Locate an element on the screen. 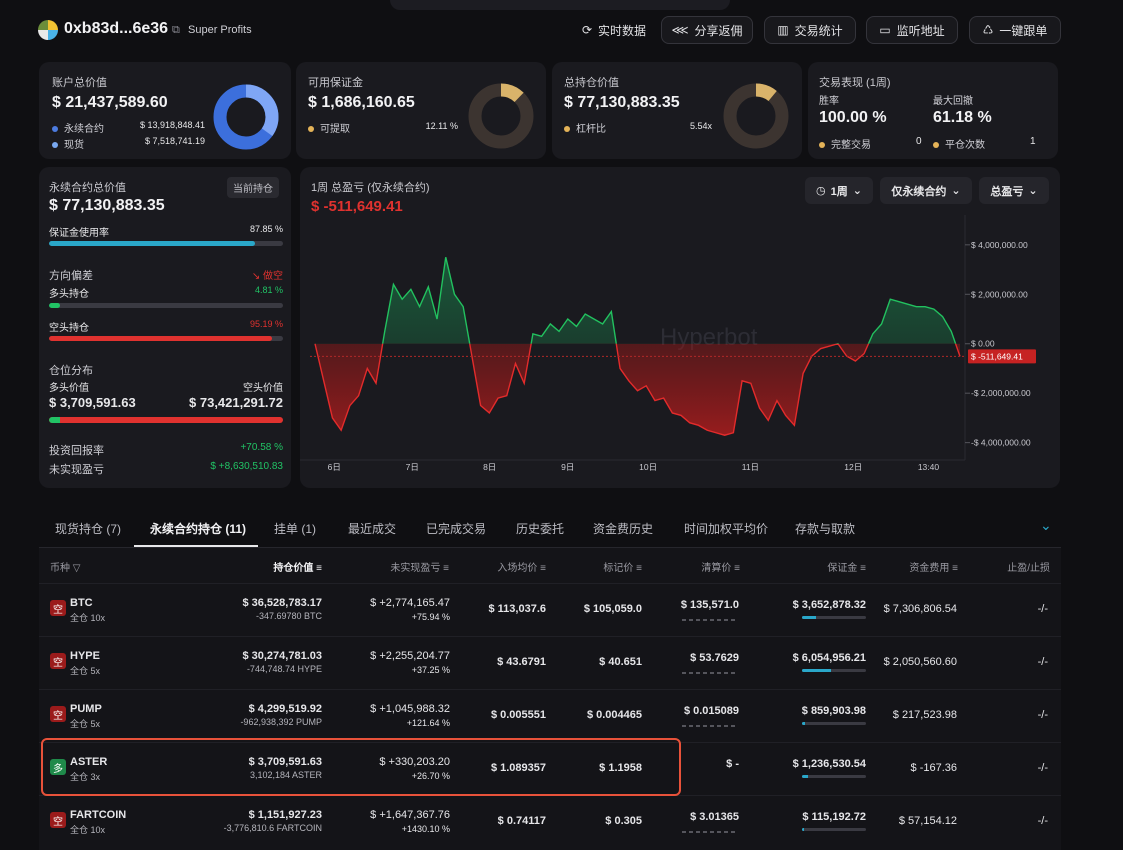  withdrawable-legend: 可提取 is located at coordinates (329, 127).